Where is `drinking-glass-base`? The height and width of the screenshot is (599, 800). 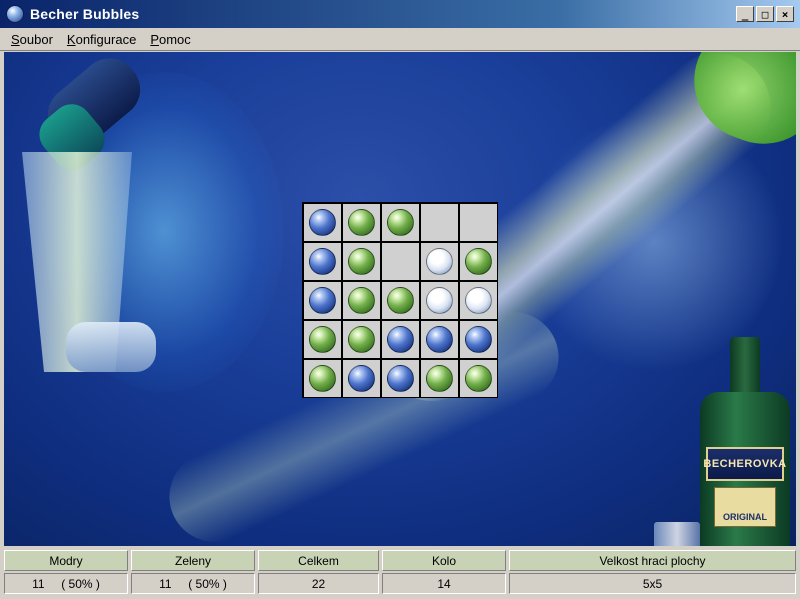
drinking-glass-base is located at coordinates (111, 347).